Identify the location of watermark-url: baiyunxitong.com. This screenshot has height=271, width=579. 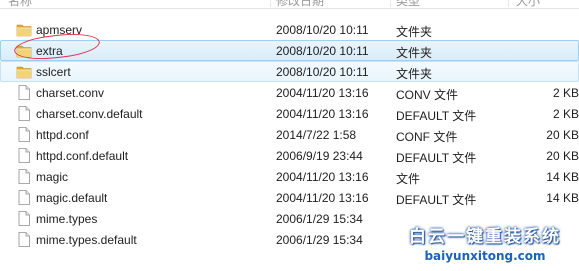
(485, 256).